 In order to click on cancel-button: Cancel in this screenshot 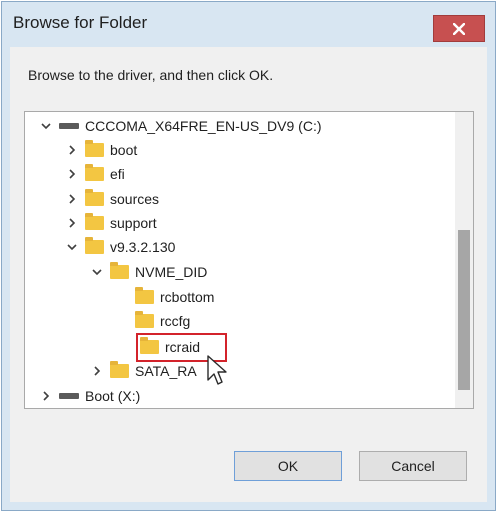, I will do `click(413, 466)`.